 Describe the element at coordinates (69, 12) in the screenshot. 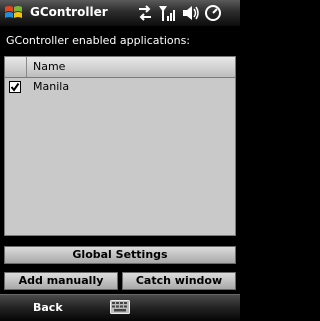

I see `app-title: GController` at that location.